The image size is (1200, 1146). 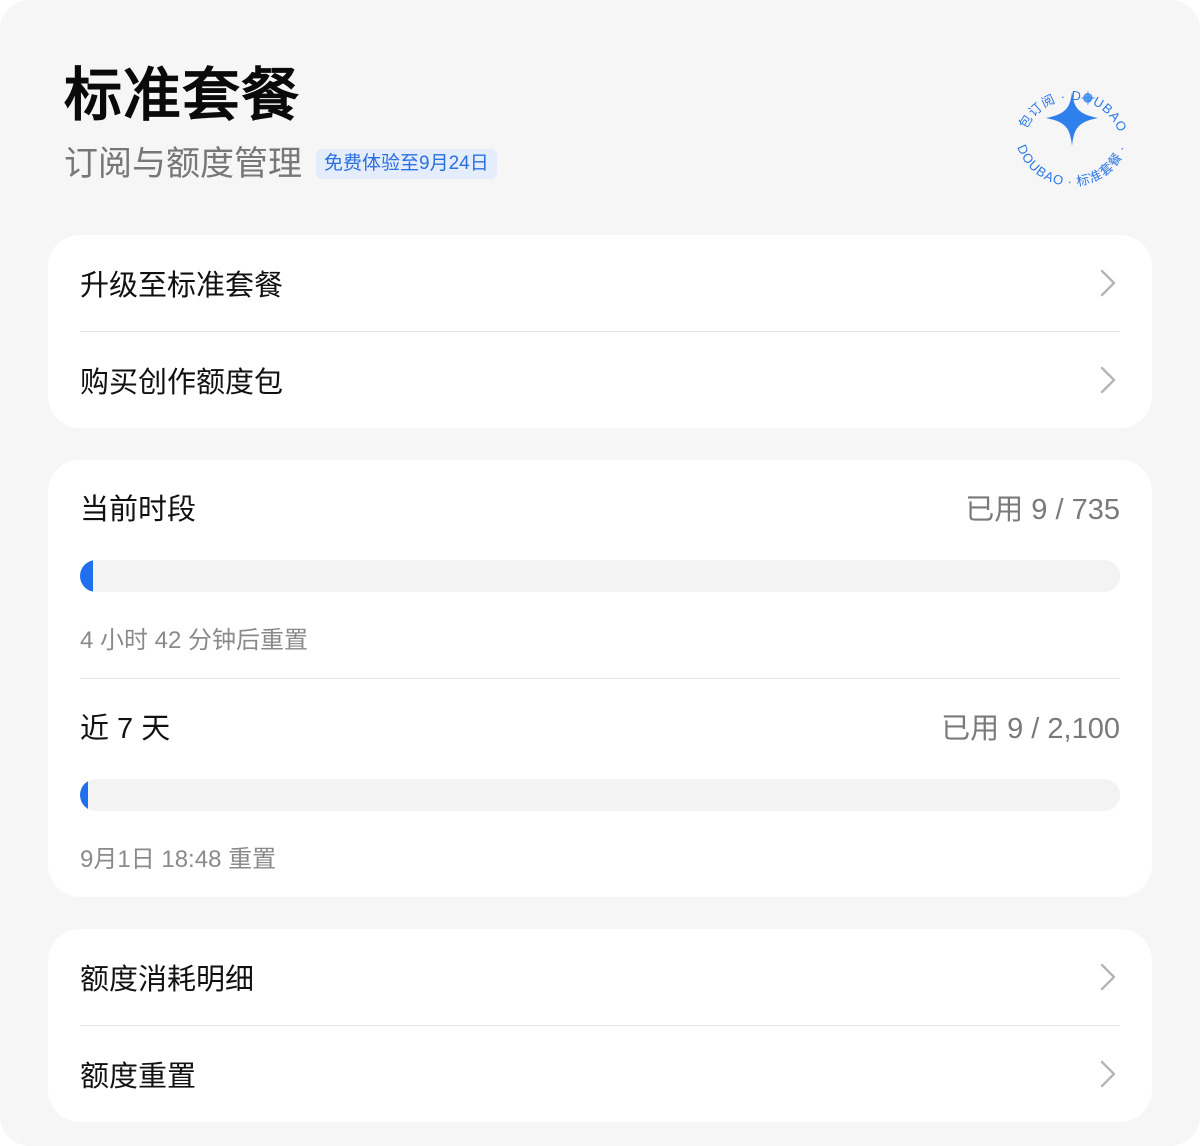 What do you see at coordinates (1042, 510) in the screenshot?
I see `current-period-used: 已用 9 / 735` at bounding box center [1042, 510].